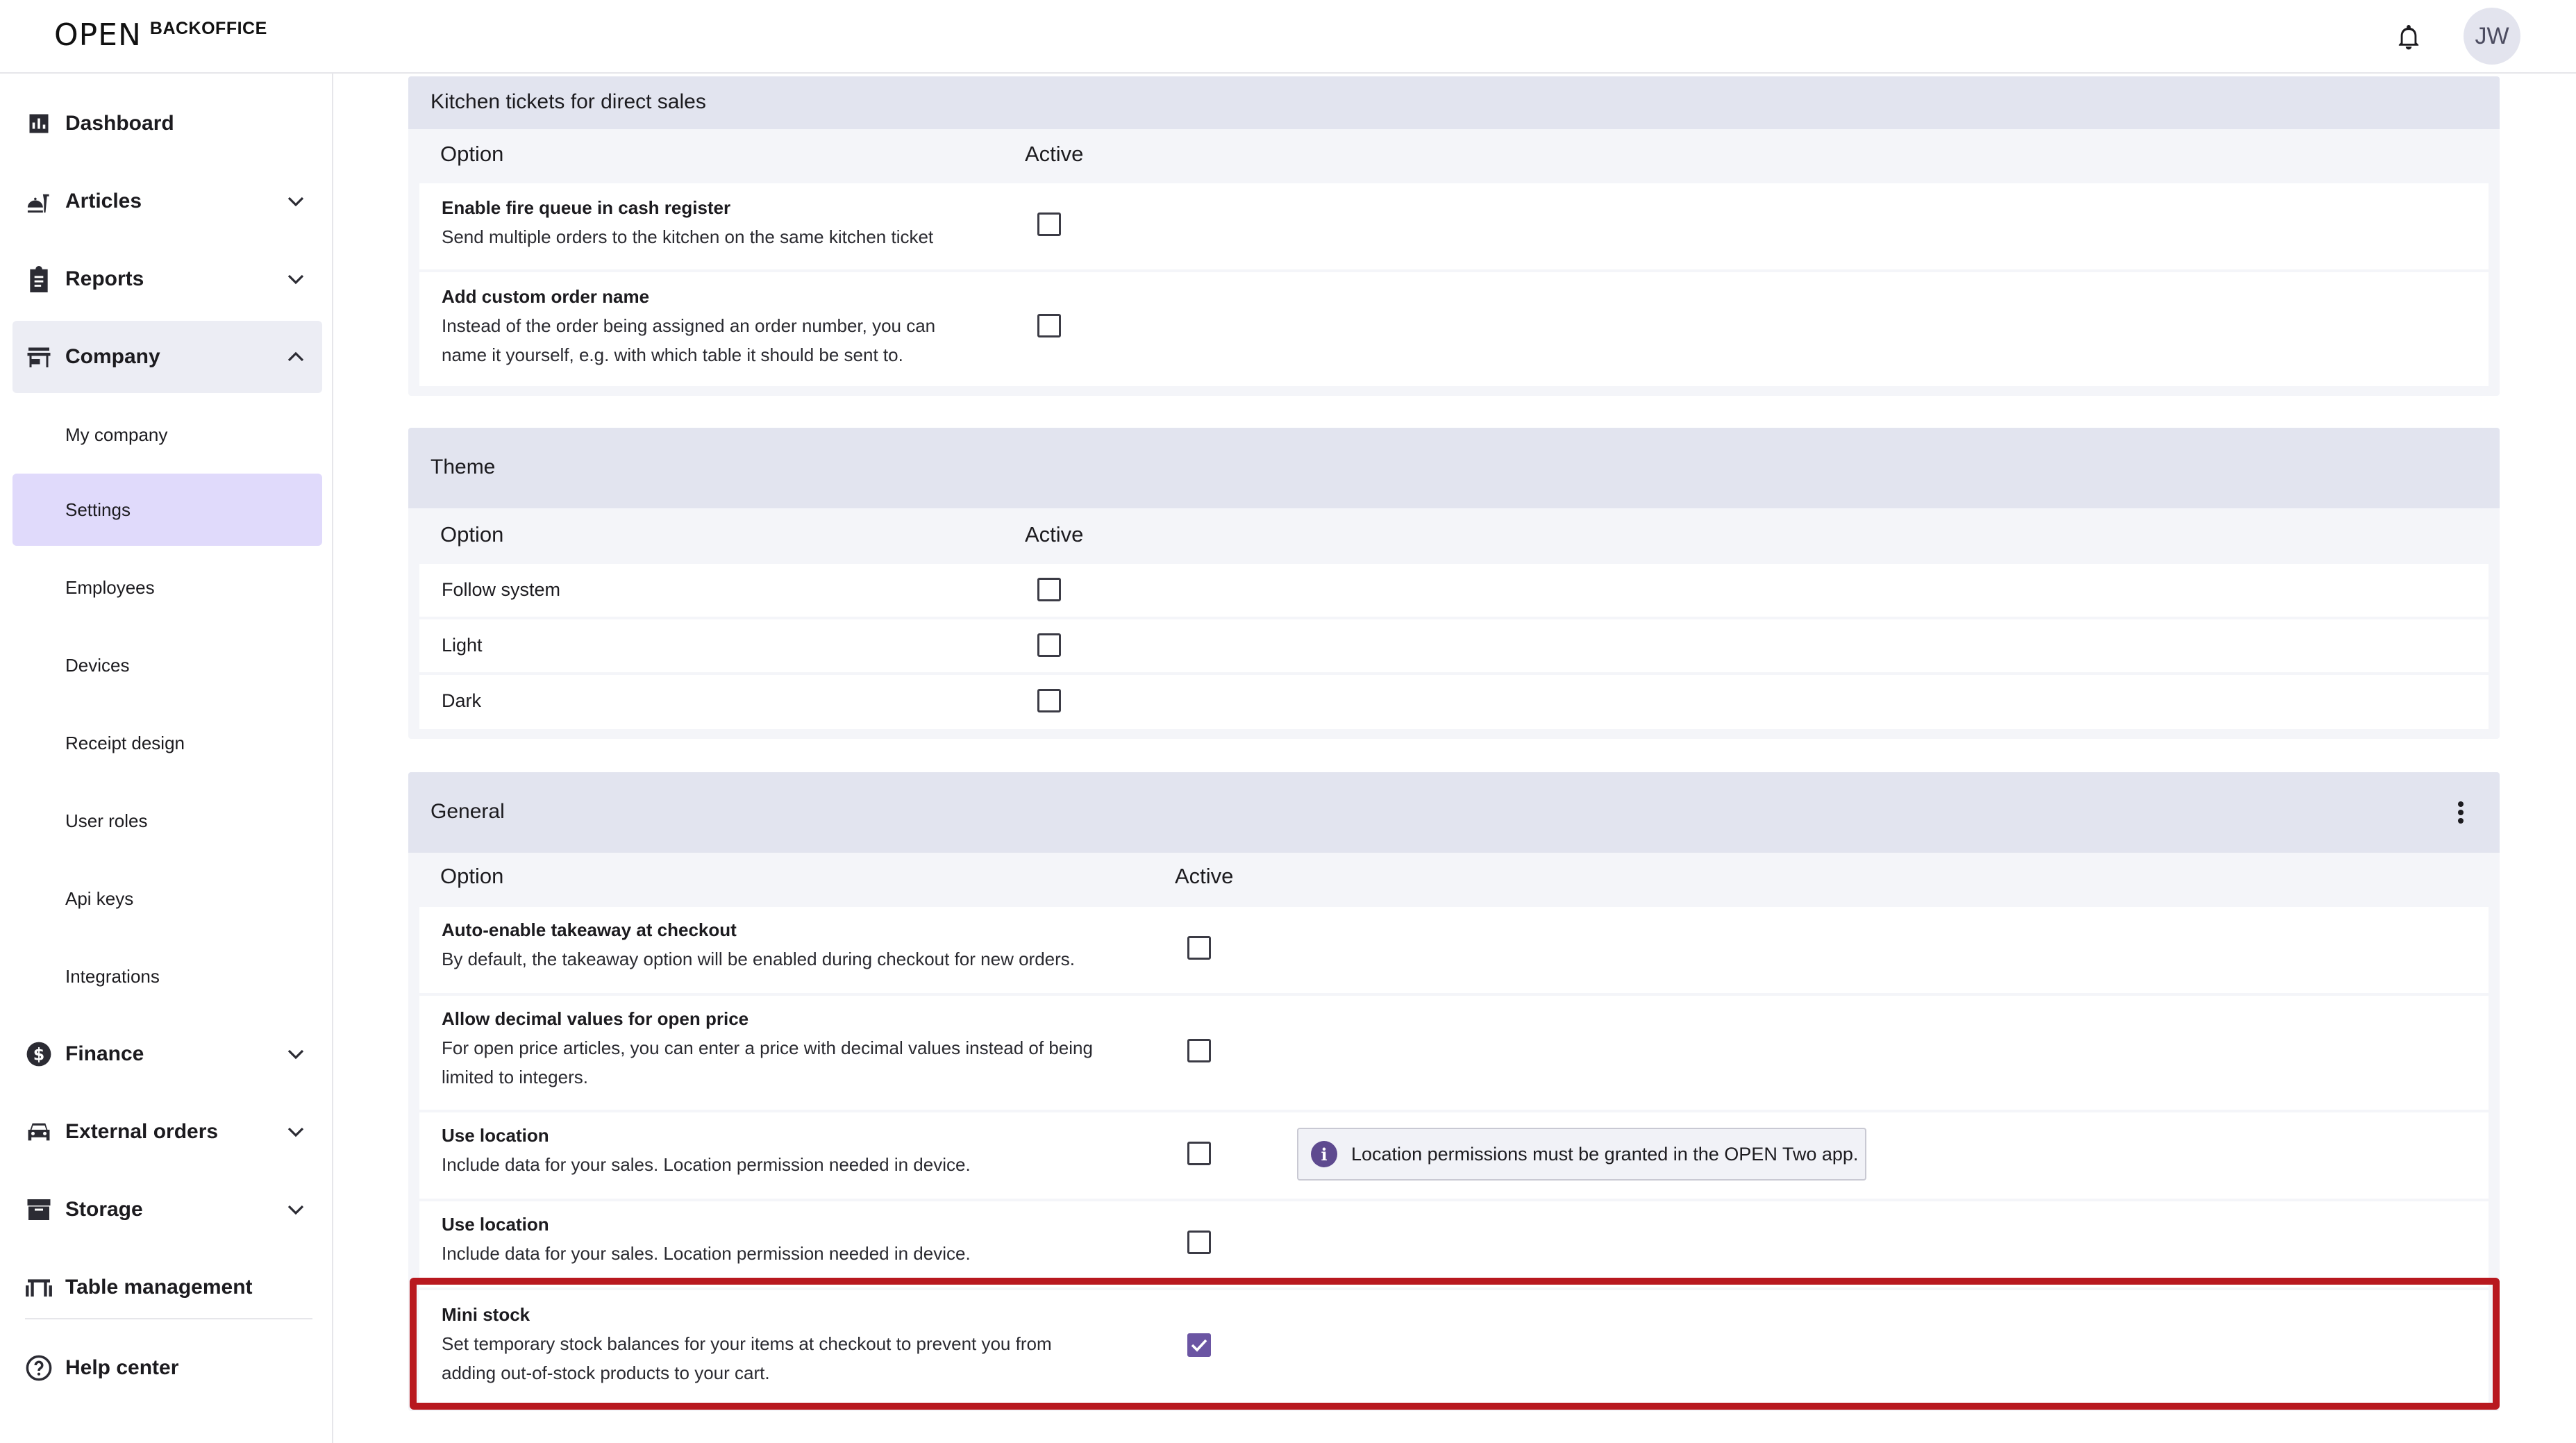 The width and height of the screenshot is (2576, 1443). What do you see at coordinates (467, 811) in the screenshot?
I see `section-title: General` at bounding box center [467, 811].